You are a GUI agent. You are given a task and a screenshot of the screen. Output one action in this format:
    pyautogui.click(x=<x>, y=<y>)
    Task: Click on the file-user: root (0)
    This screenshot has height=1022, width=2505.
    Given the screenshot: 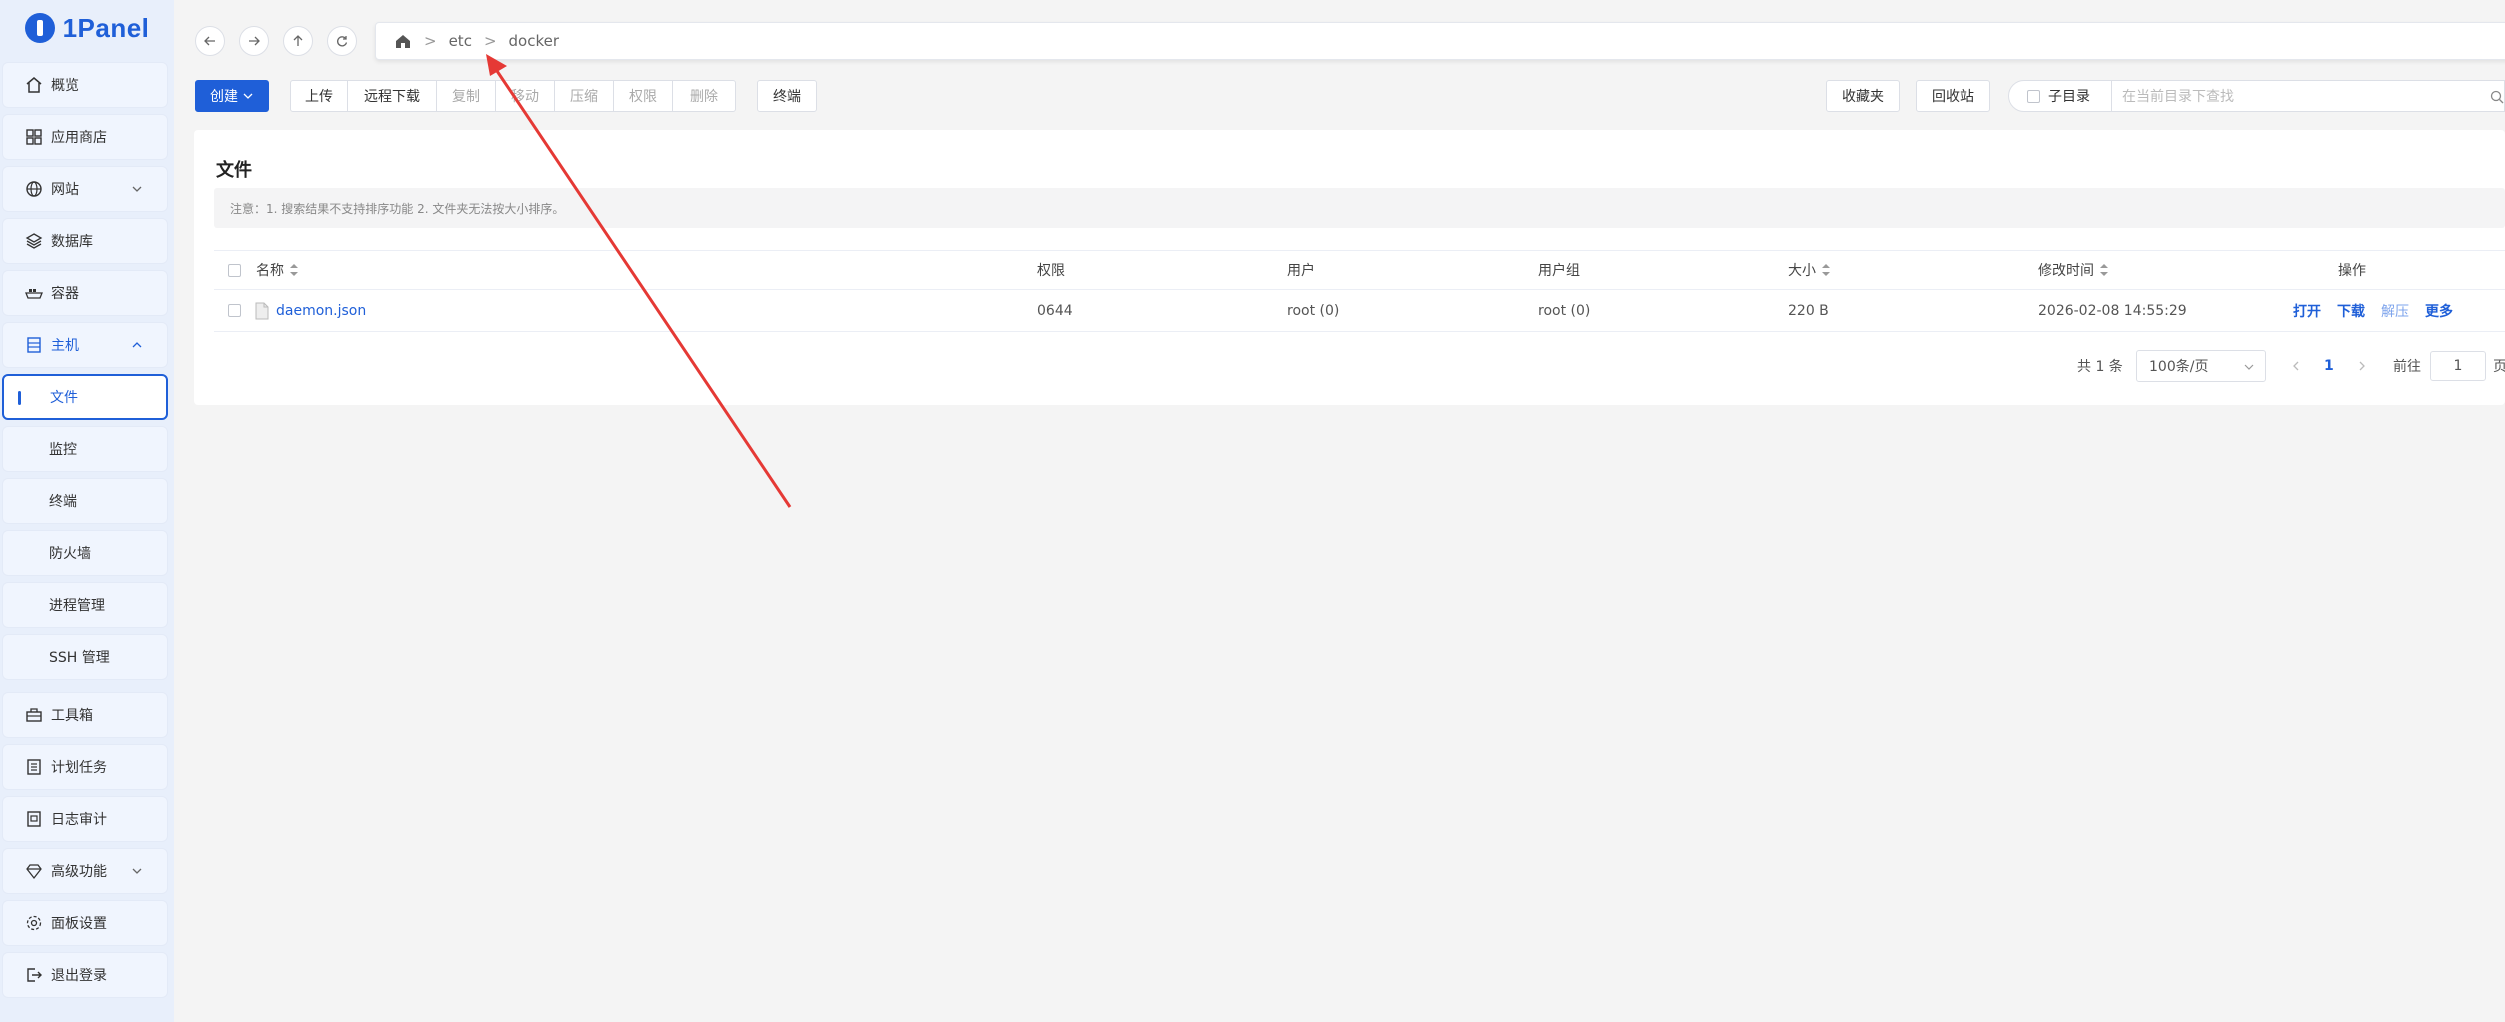 What is the action you would take?
    pyautogui.click(x=1313, y=310)
    